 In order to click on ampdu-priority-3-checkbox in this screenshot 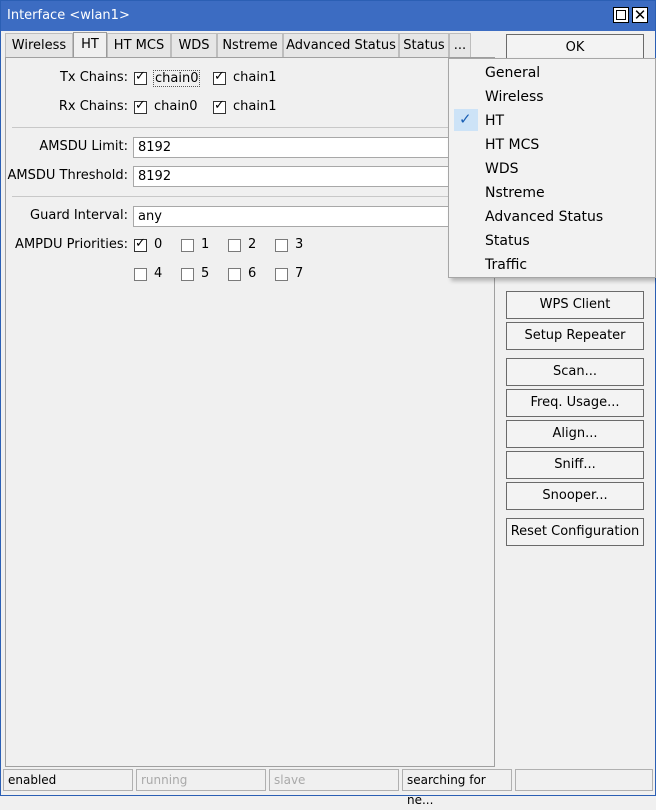, I will do `click(281, 245)`.